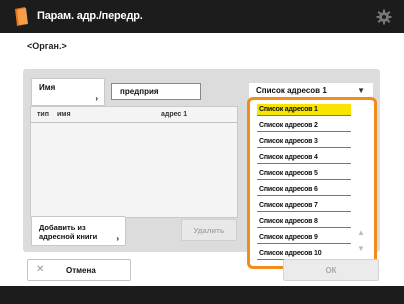  I want to click on column-header-address: адрес 1, so click(174, 114).